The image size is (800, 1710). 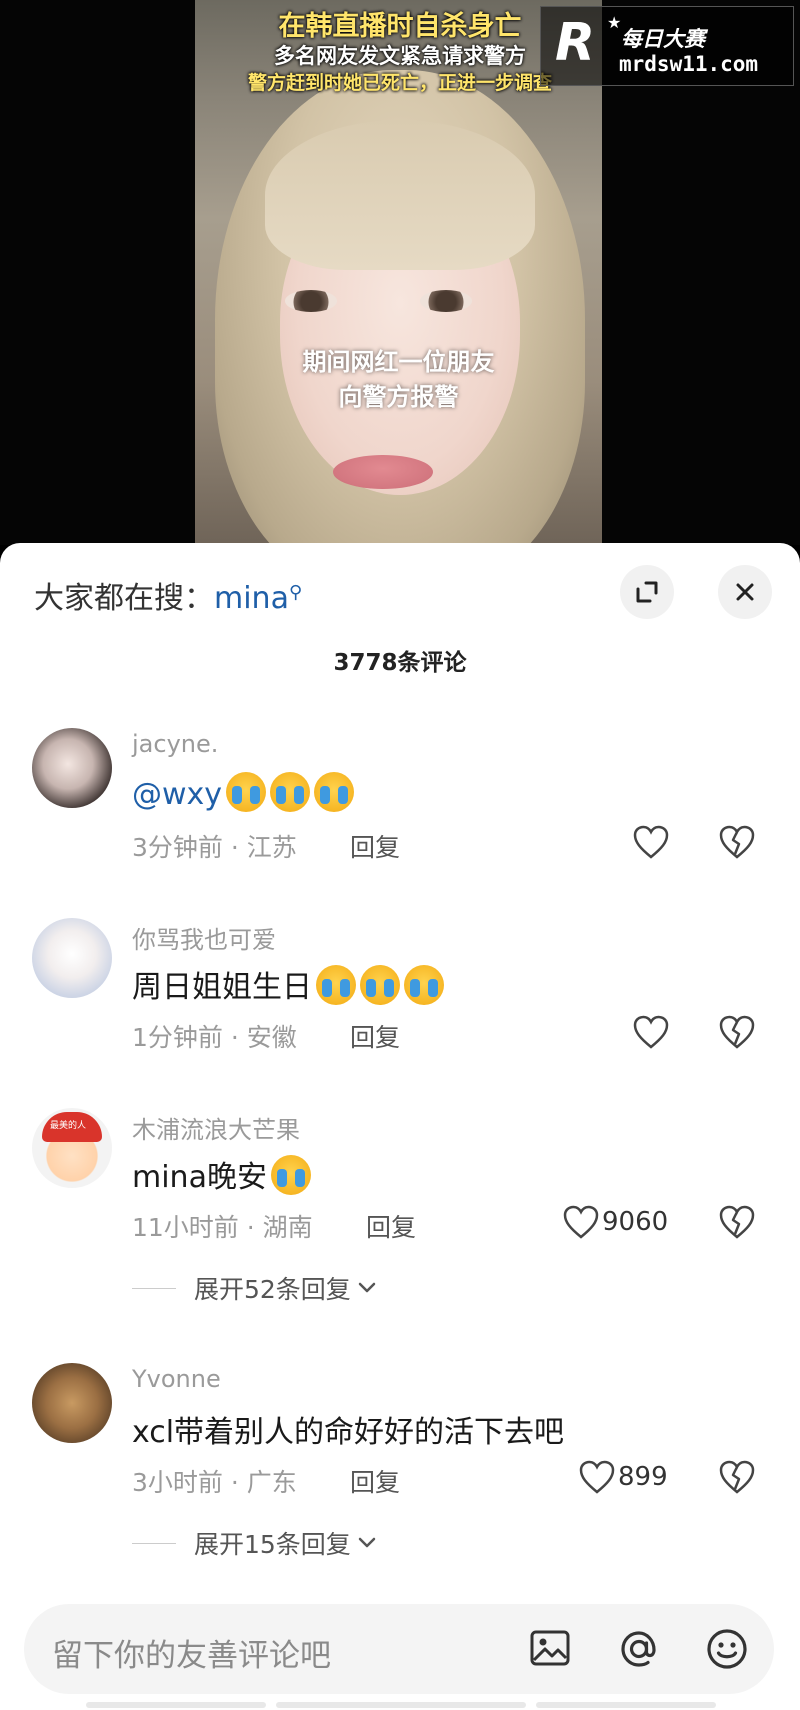 I want to click on comment-time-location: 1分钟前 · 安徽, so click(x=214, y=1037).